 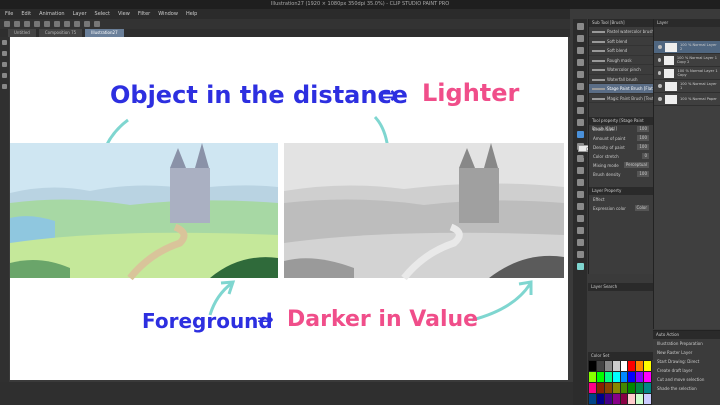 What do you see at coordinates (52, 14) in the screenshot?
I see `menu-animation: Animation` at bounding box center [52, 14].